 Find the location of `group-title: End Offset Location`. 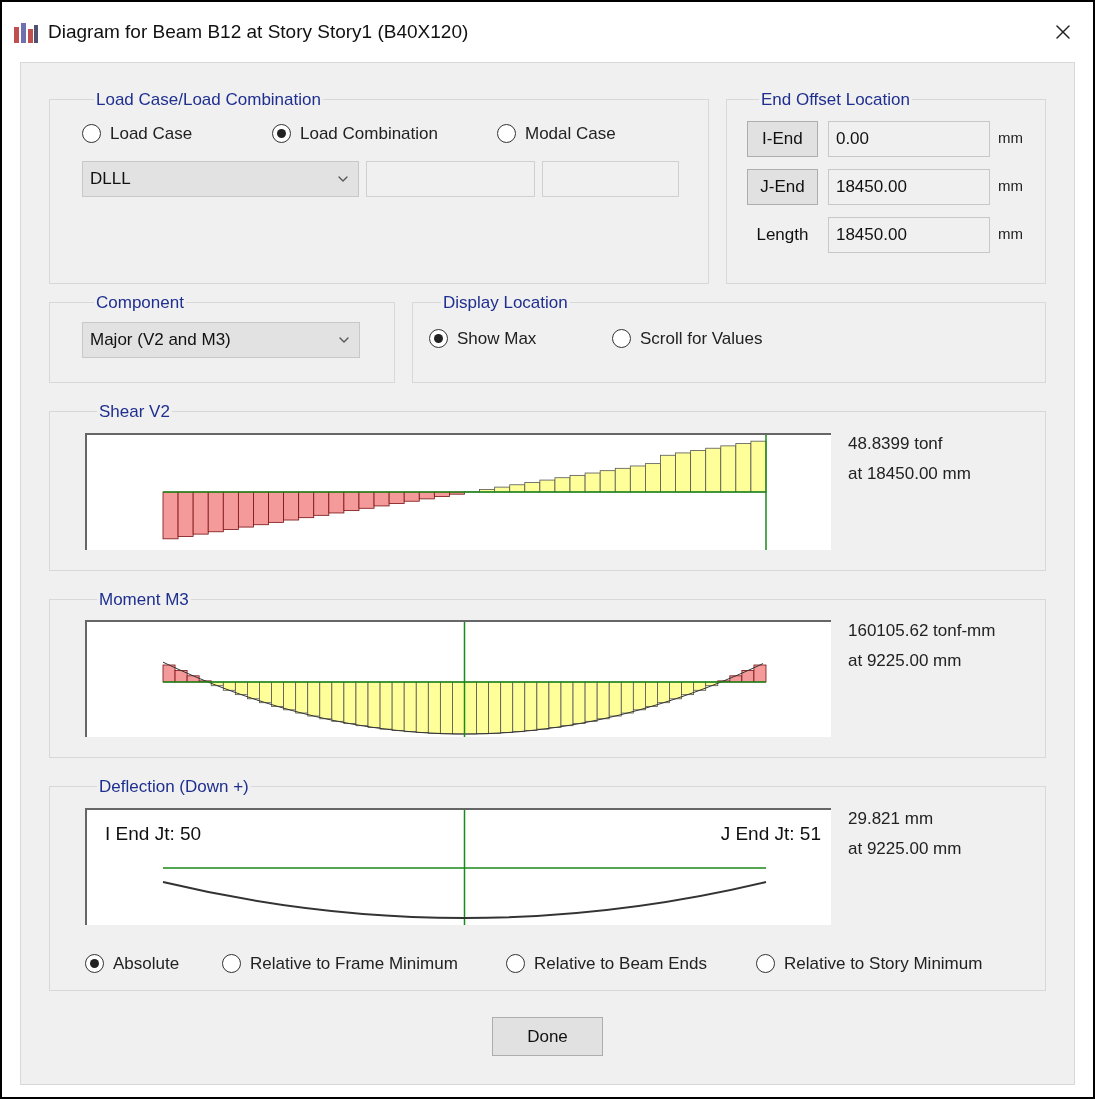

group-title: End Offset Location is located at coordinates (835, 100).